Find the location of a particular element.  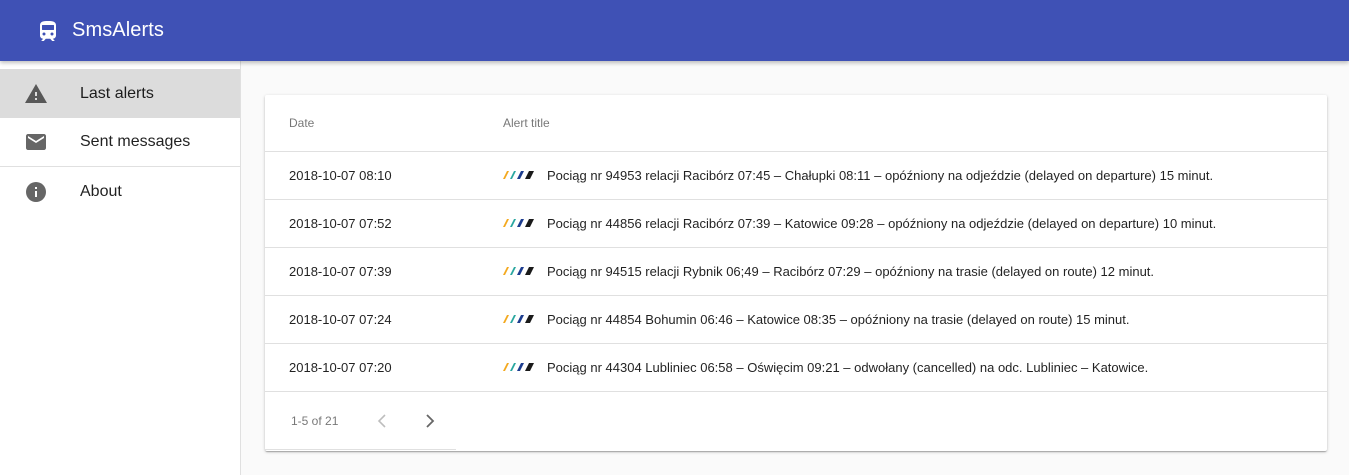

column-header-alert-title: Alert title is located at coordinates (915, 123).